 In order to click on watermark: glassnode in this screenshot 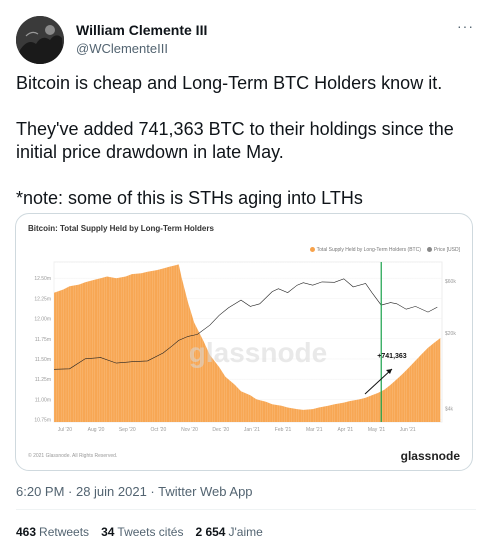, I will do `click(258, 352)`.